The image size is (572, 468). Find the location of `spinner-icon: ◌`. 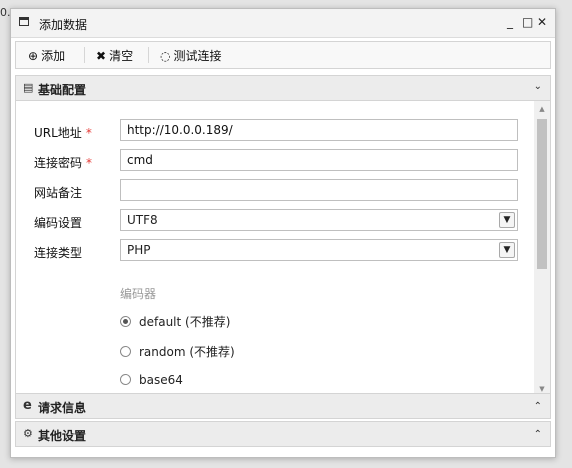

spinner-icon: ◌ is located at coordinates (165, 56).